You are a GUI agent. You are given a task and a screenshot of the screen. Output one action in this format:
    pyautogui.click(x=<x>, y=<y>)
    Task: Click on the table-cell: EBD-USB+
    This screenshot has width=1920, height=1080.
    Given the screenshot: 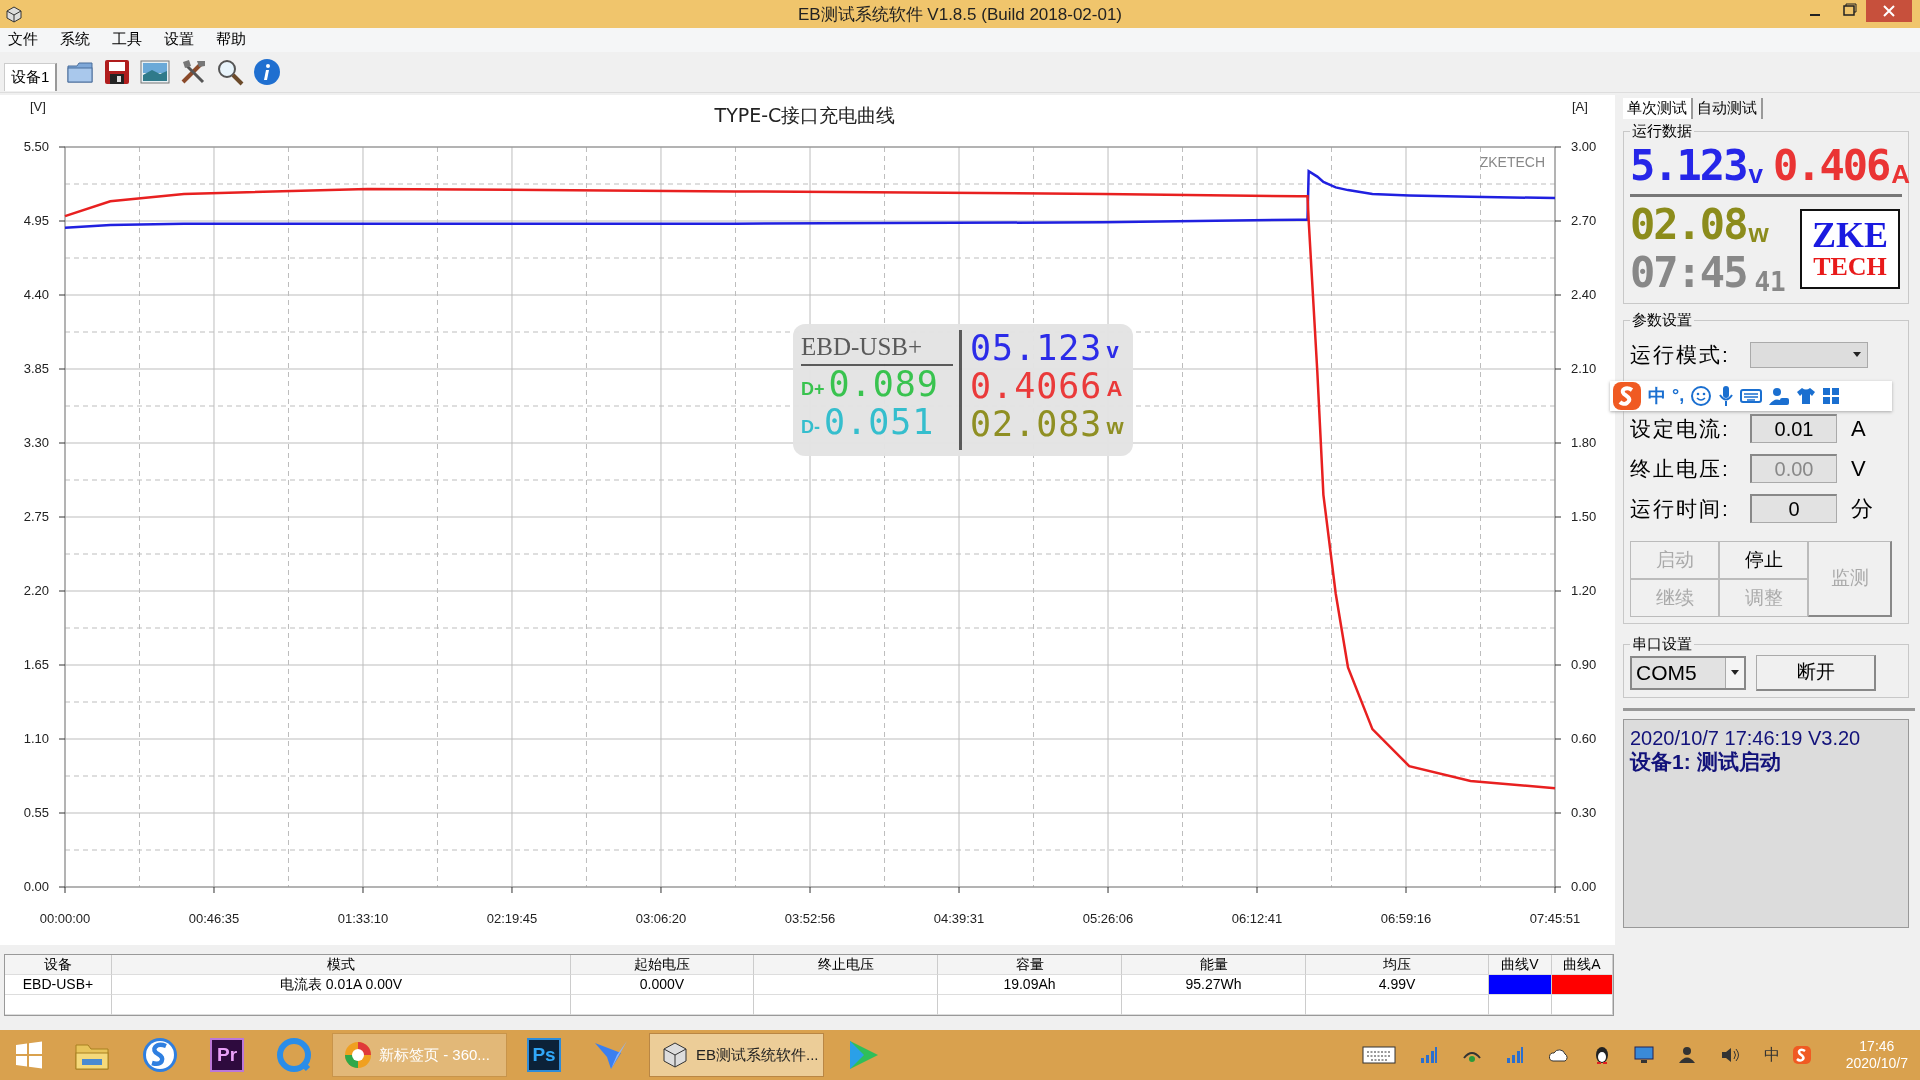 What is the action you would take?
    pyautogui.click(x=58, y=985)
    